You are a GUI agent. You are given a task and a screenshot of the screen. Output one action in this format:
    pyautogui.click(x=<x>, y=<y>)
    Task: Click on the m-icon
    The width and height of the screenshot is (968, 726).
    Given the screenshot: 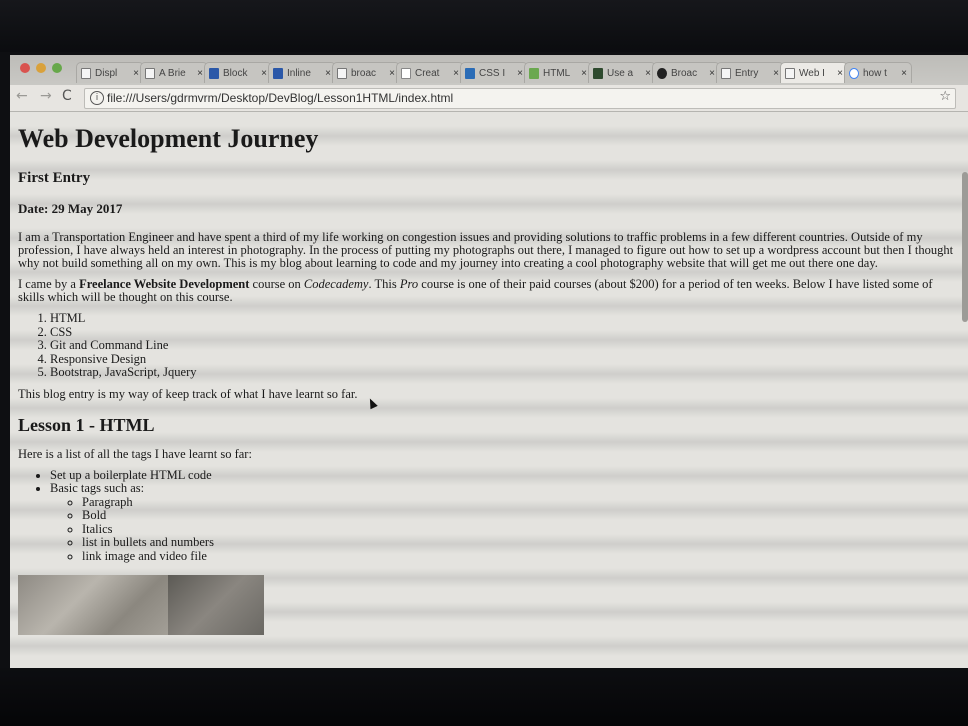 What is the action you would take?
    pyautogui.click(x=534, y=73)
    